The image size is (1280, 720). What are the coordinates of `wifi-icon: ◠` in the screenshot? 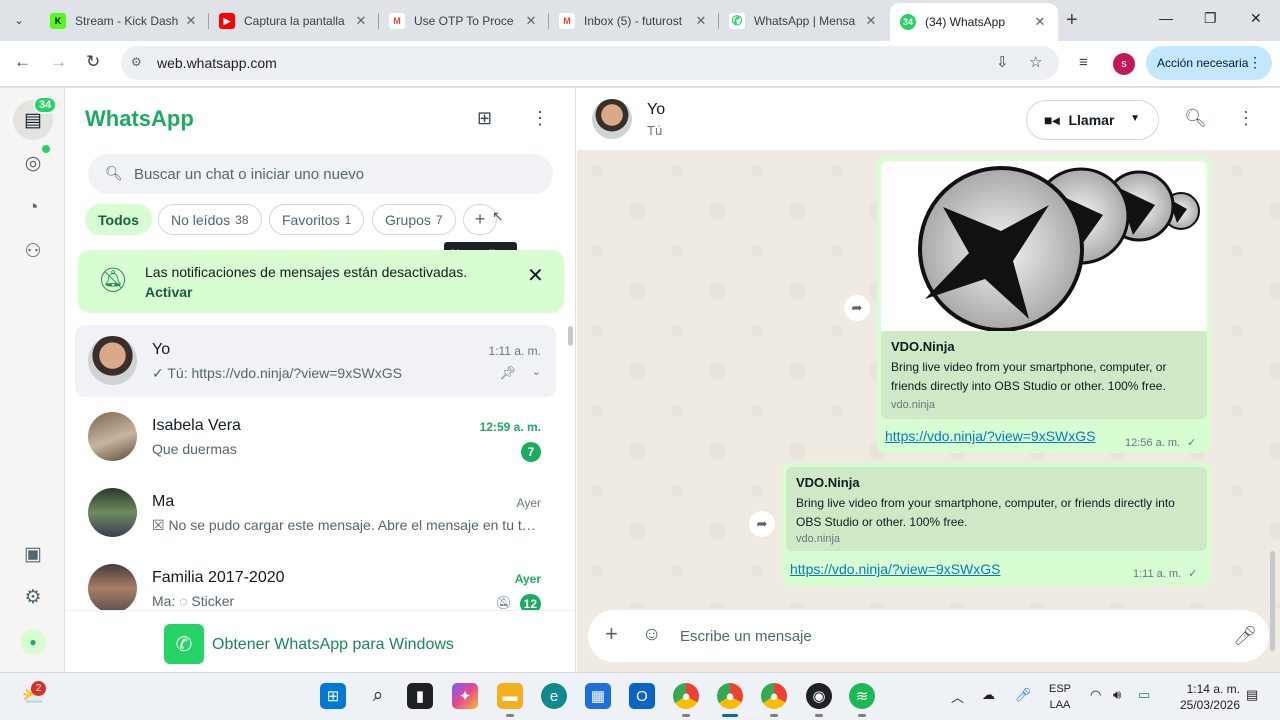 It's located at (1095, 695).